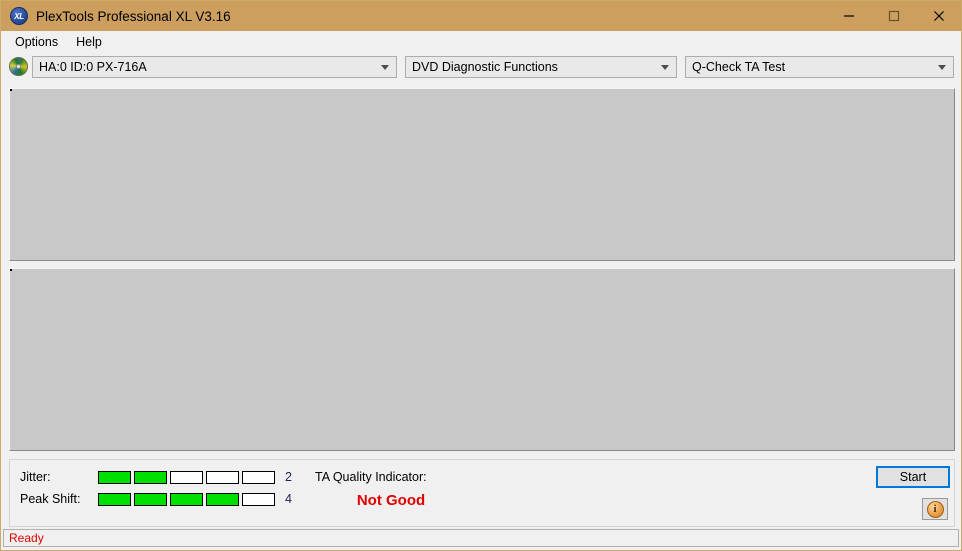 The width and height of the screenshot is (962, 551). What do you see at coordinates (35, 477) in the screenshot?
I see `jitter-label: Jitter:` at bounding box center [35, 477].